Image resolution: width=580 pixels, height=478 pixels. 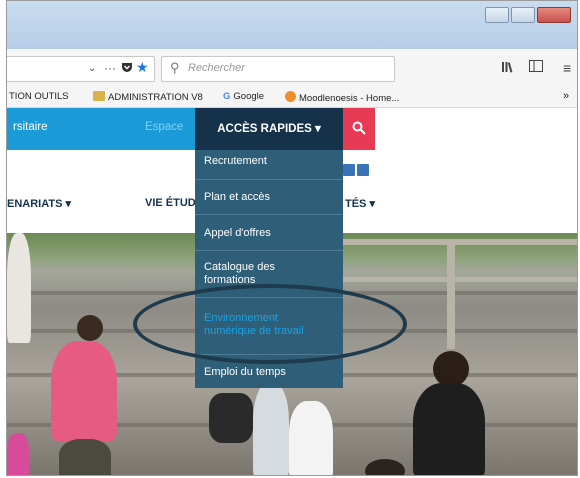 I want to click on menu-partenariats: ENARIATS ▾, so click(x=39, y=203).